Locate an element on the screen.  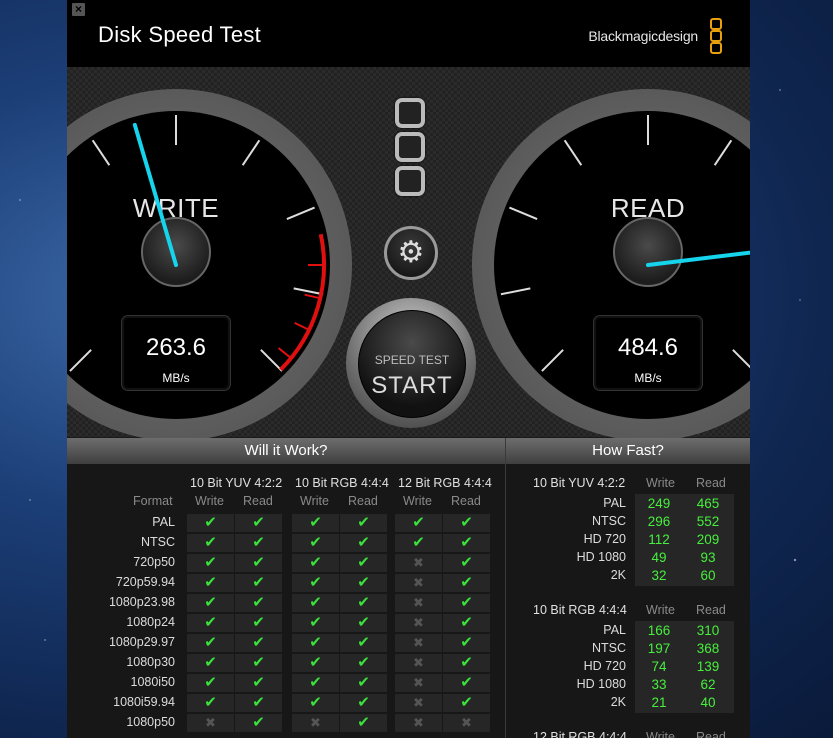
group-header: 10 Bit RGB 4:4:4 is located at coordinates (342, 483).